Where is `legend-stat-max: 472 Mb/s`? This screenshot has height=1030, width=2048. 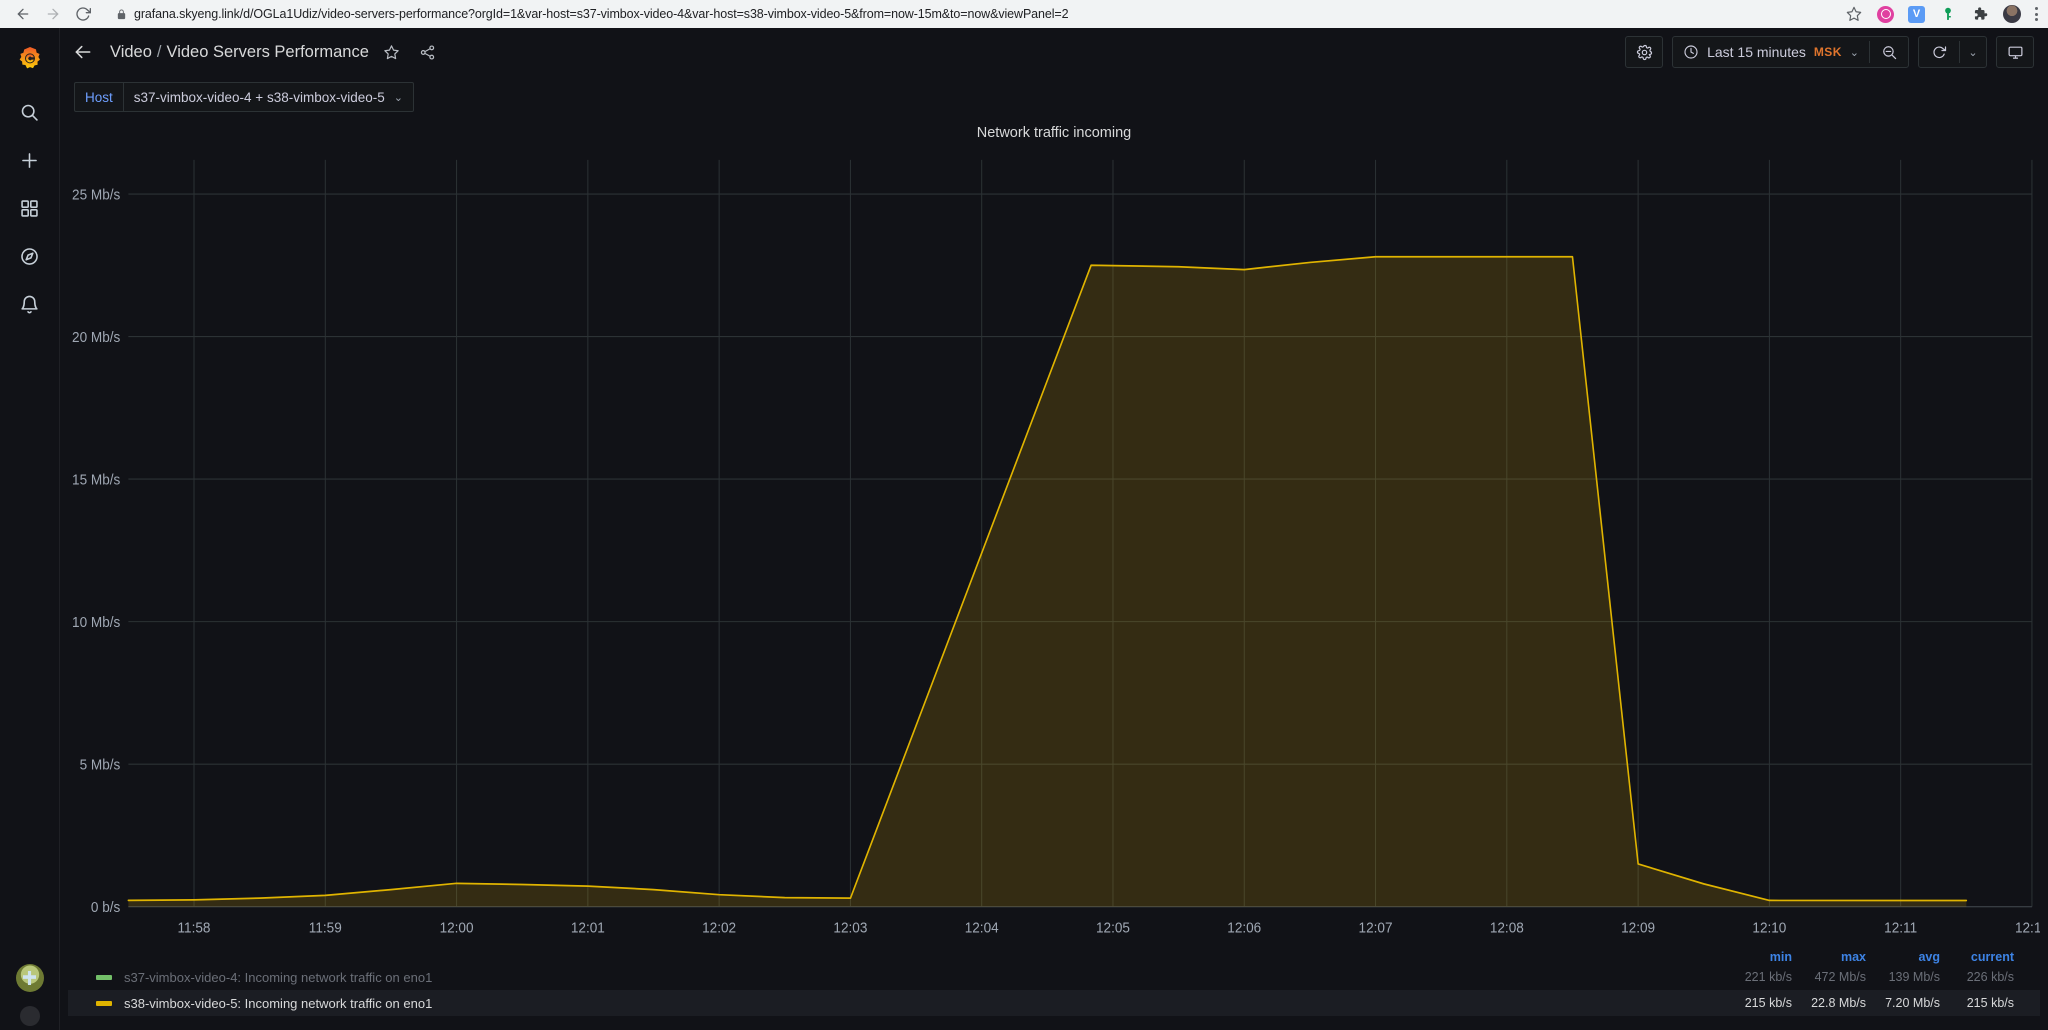 legend-stat-max: 472 Mb/s is located at coordinates (1840, 977).